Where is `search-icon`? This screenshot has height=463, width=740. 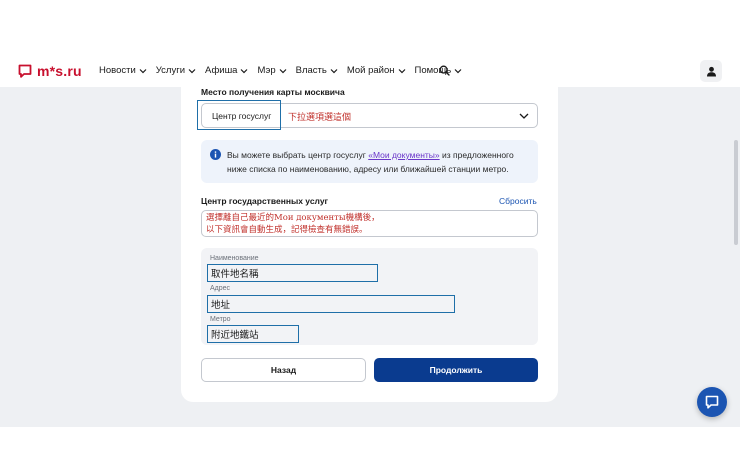 search-icon is located at coordinates (444, 70).